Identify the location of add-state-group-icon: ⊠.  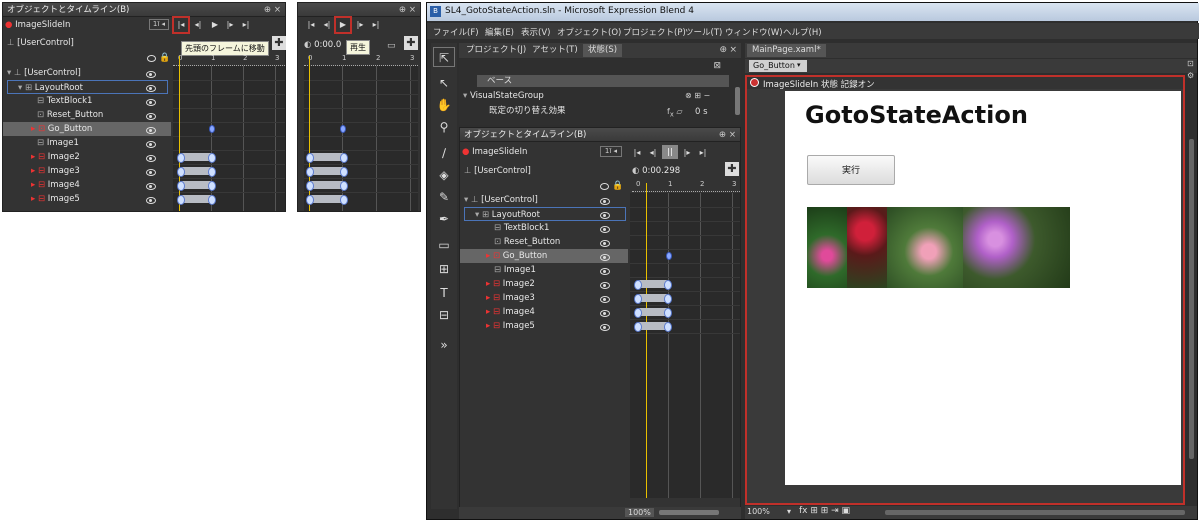
(717, 66).